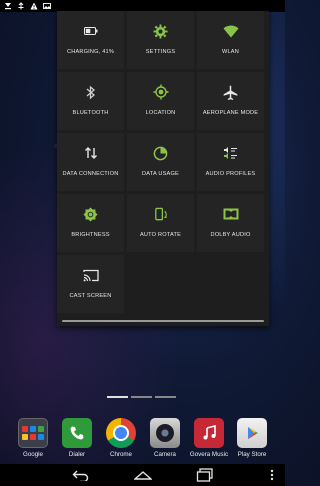  I want to click on tile-wlan: WLAN, so click(230, 40).